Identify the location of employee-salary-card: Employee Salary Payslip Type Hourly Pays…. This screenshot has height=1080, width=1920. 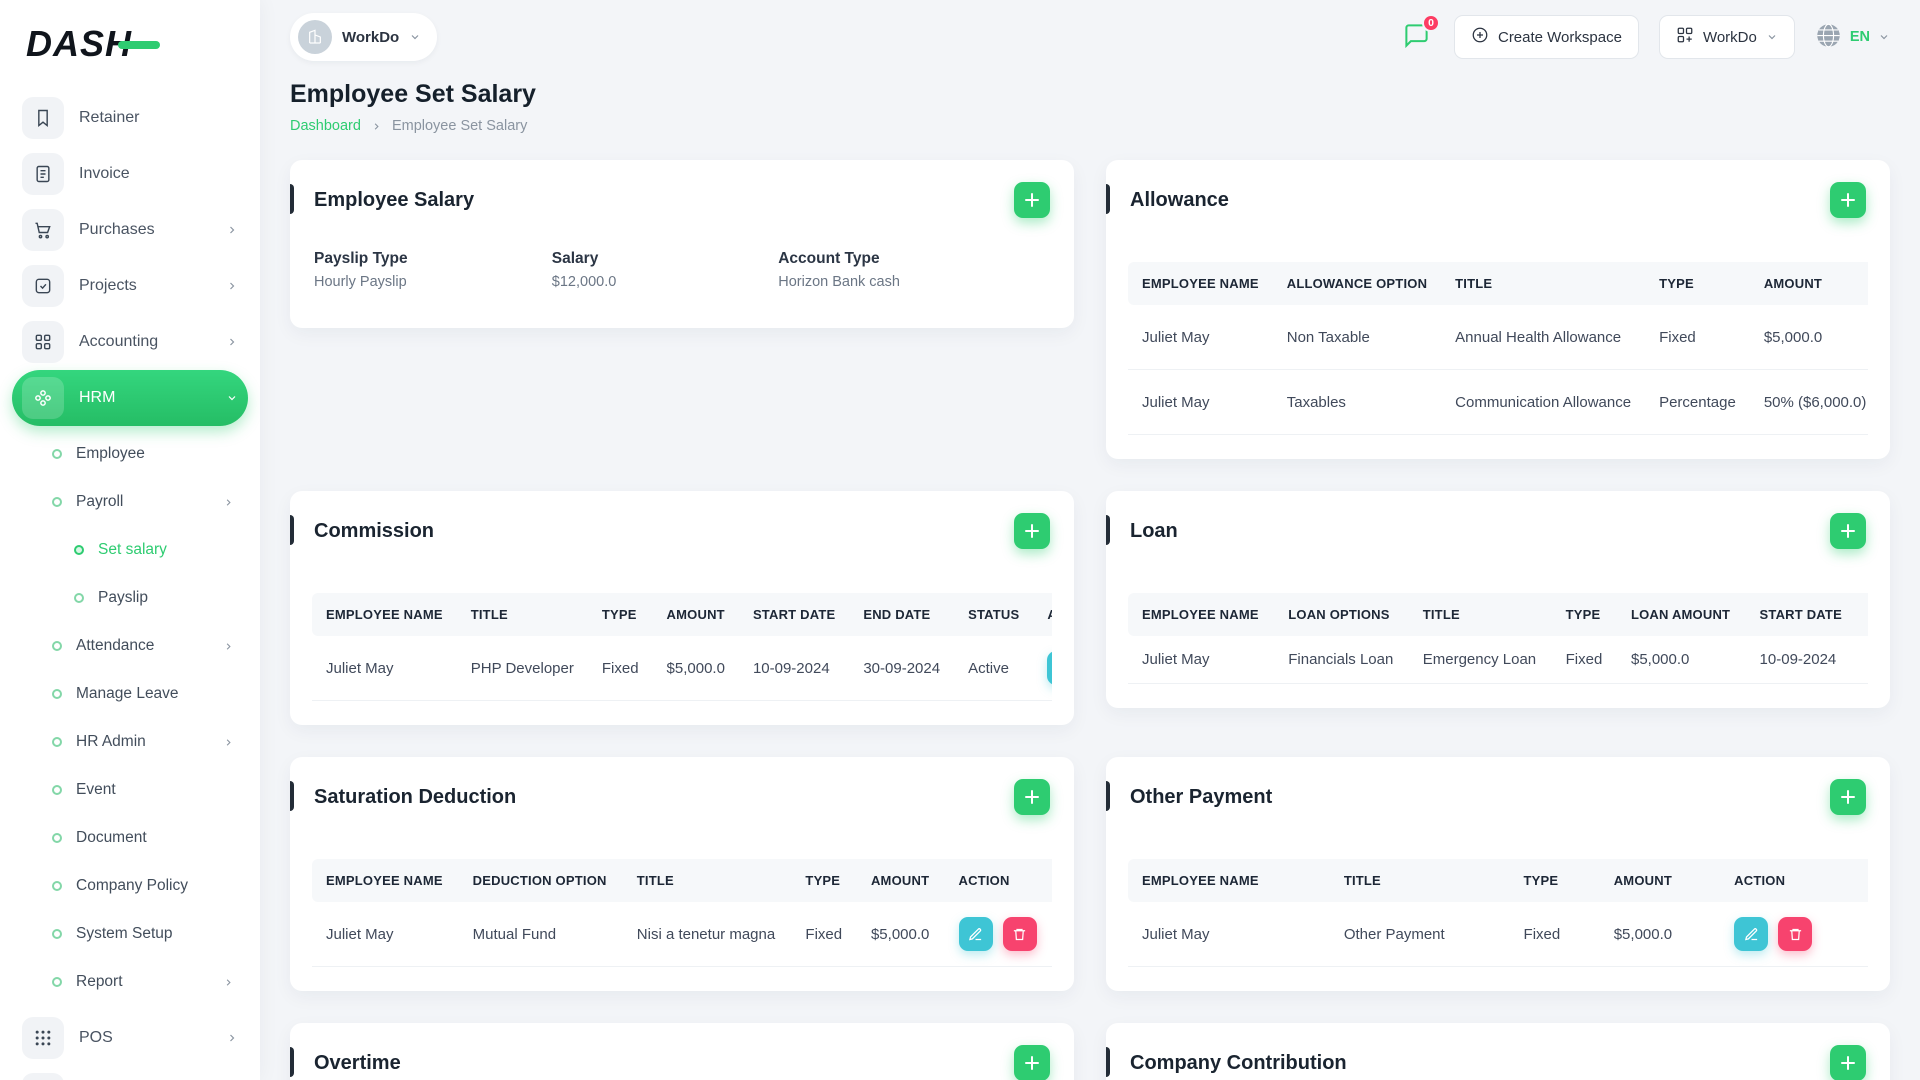
(682, 244).